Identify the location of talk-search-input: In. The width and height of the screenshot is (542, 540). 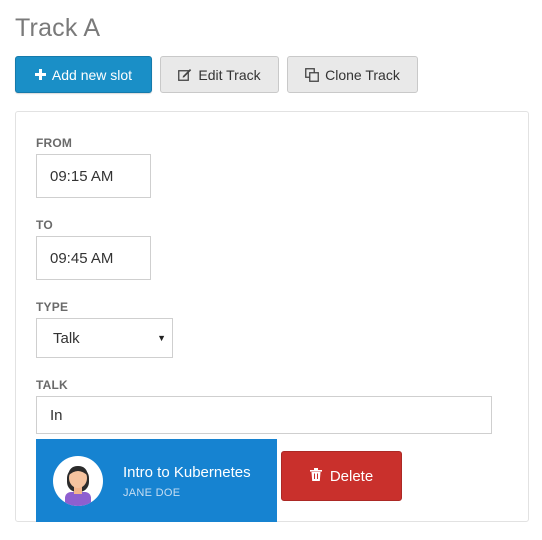
(264, 415).